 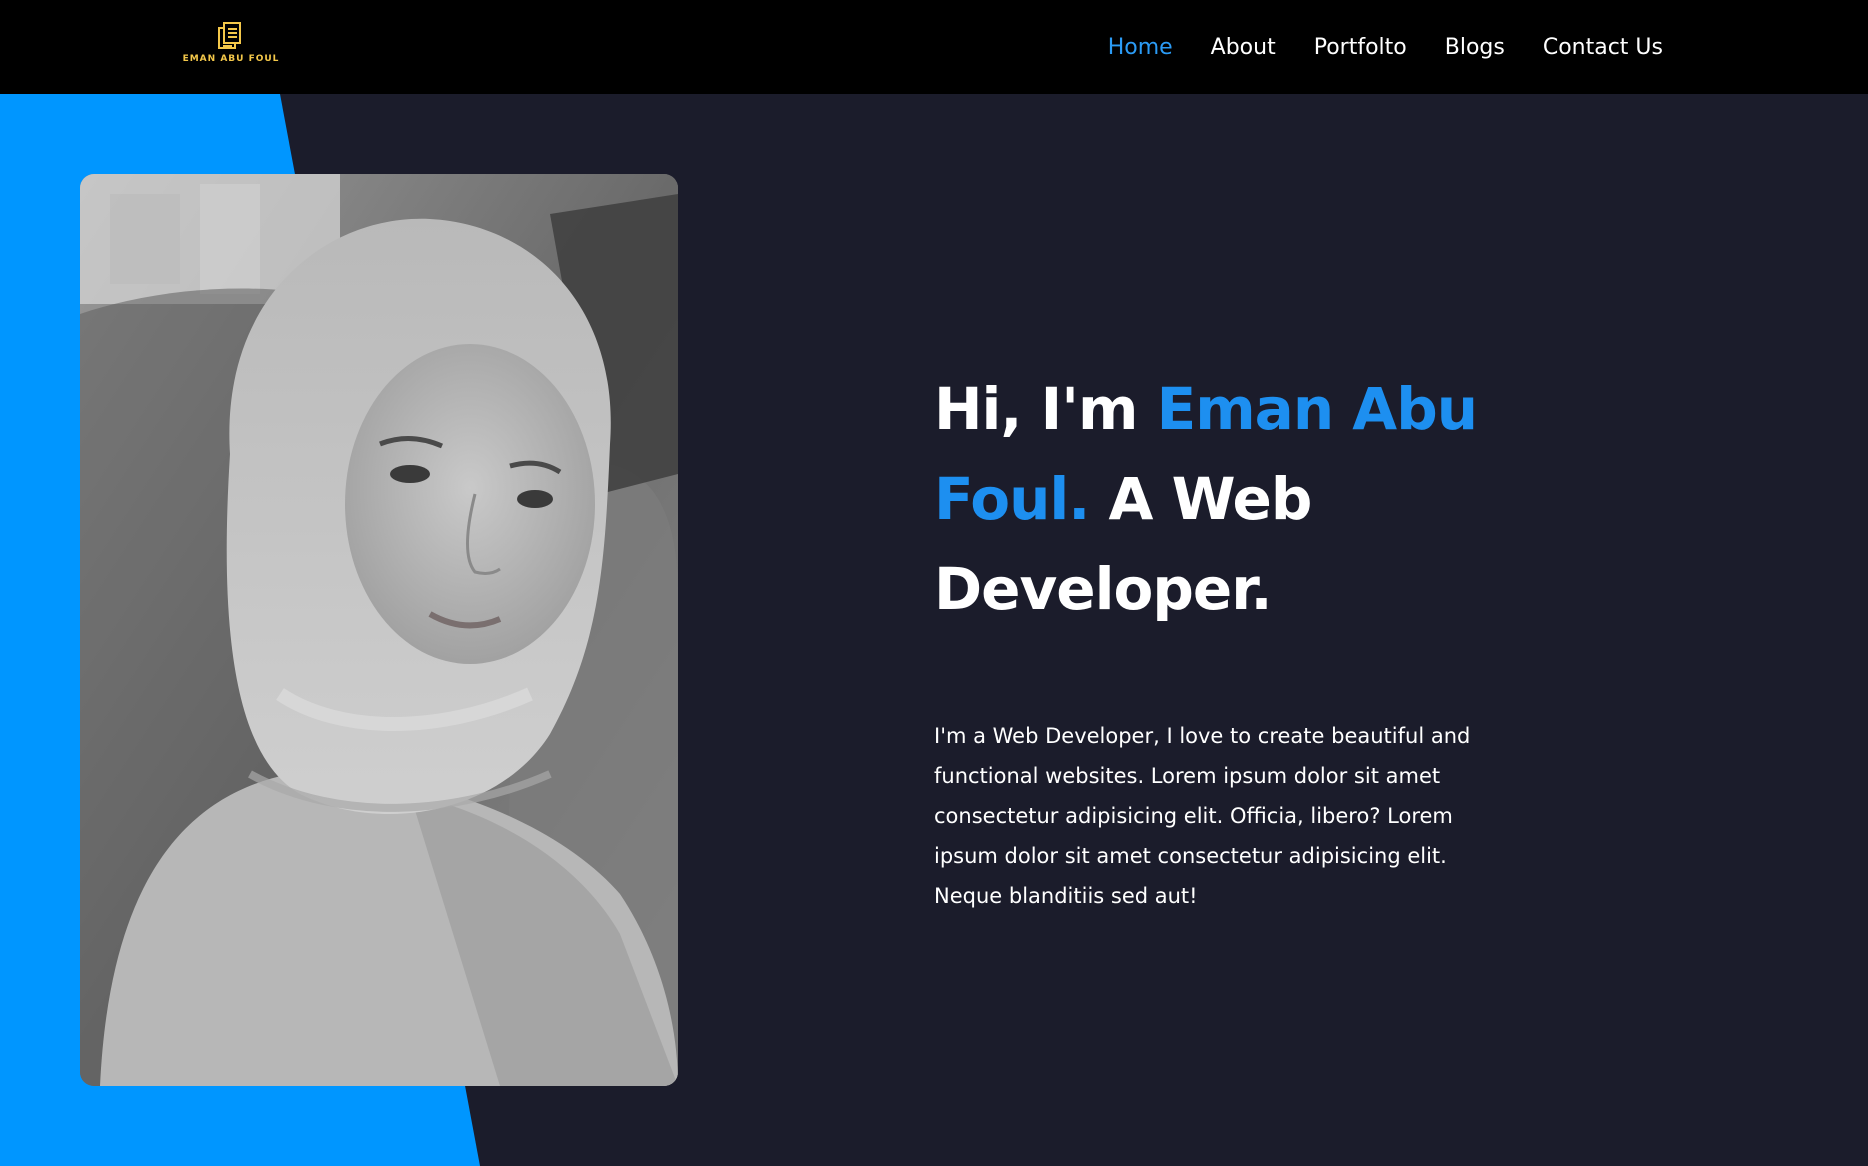 What do you see at coordinates (1475, 47) in the screenshot?
I see `nav-blogs: Blogs` at bounding box center [1475, 47].